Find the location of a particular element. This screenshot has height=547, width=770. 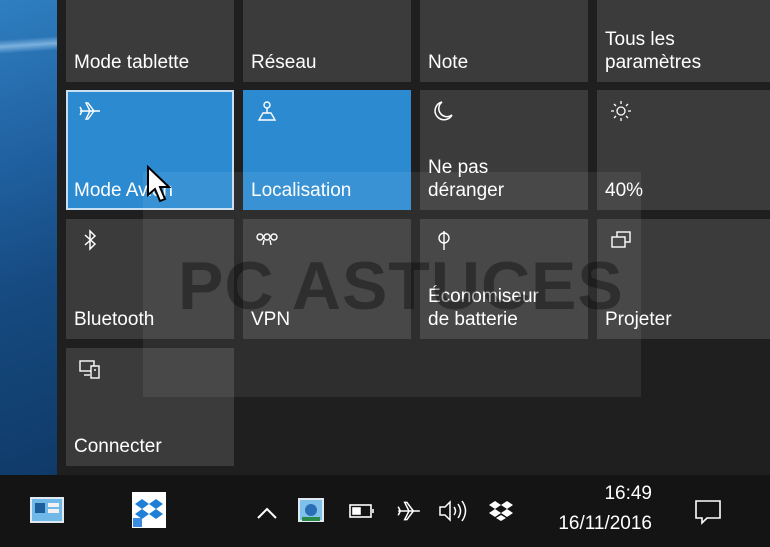

tile-label: Connecter is located at coordinates (118, 446).